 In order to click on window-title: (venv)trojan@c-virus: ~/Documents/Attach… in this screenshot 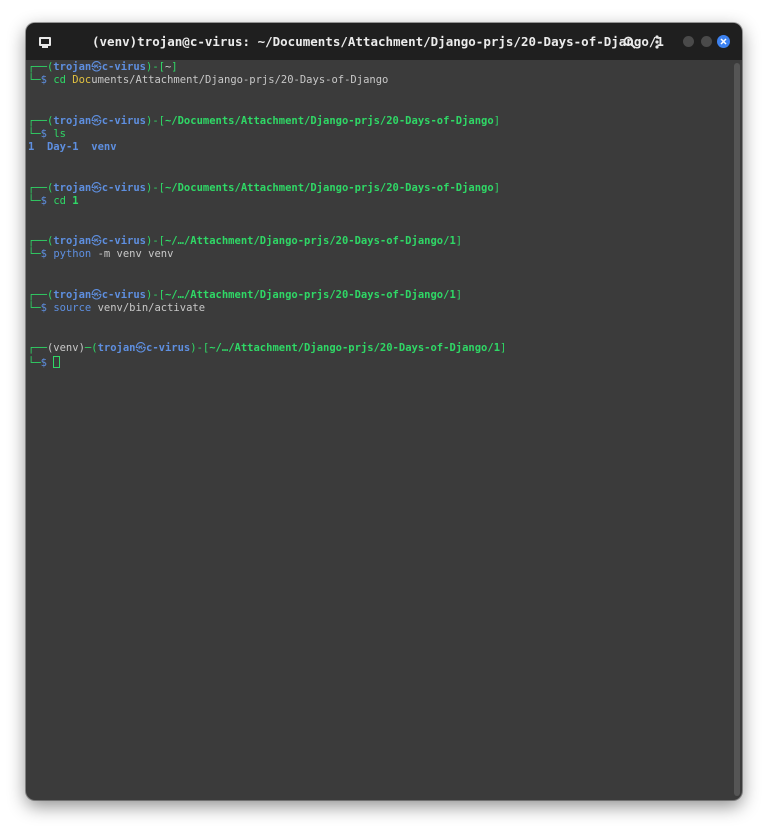, I will do `click(378, 41)`.